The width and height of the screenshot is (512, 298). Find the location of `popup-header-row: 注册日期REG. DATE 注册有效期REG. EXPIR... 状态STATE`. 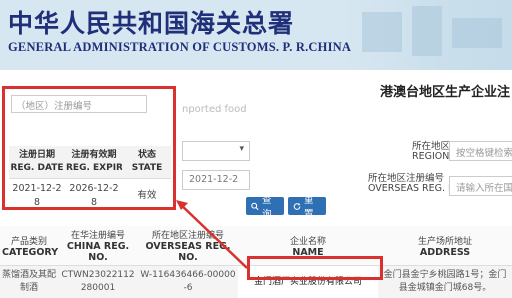

popup-header-row: 注册日期REG. DATE 注册有效期REG. EXPIR... 状态STATE is located at coordinates (90, 162).